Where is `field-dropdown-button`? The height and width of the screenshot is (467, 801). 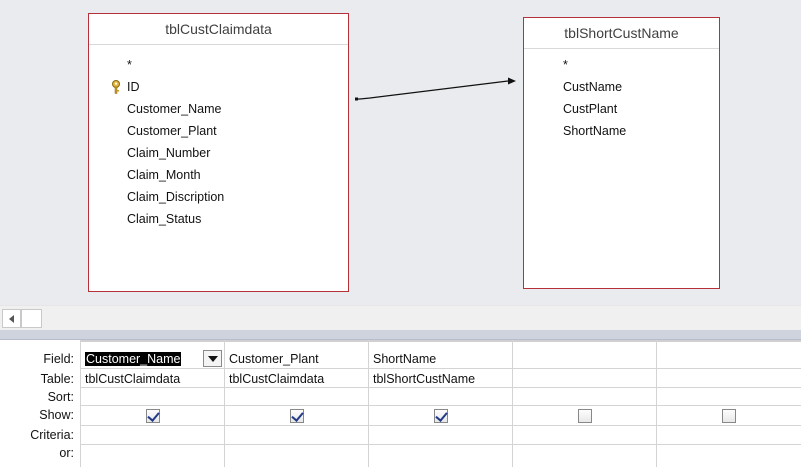
field-dropdown-button is located at coordinates (212, 358).